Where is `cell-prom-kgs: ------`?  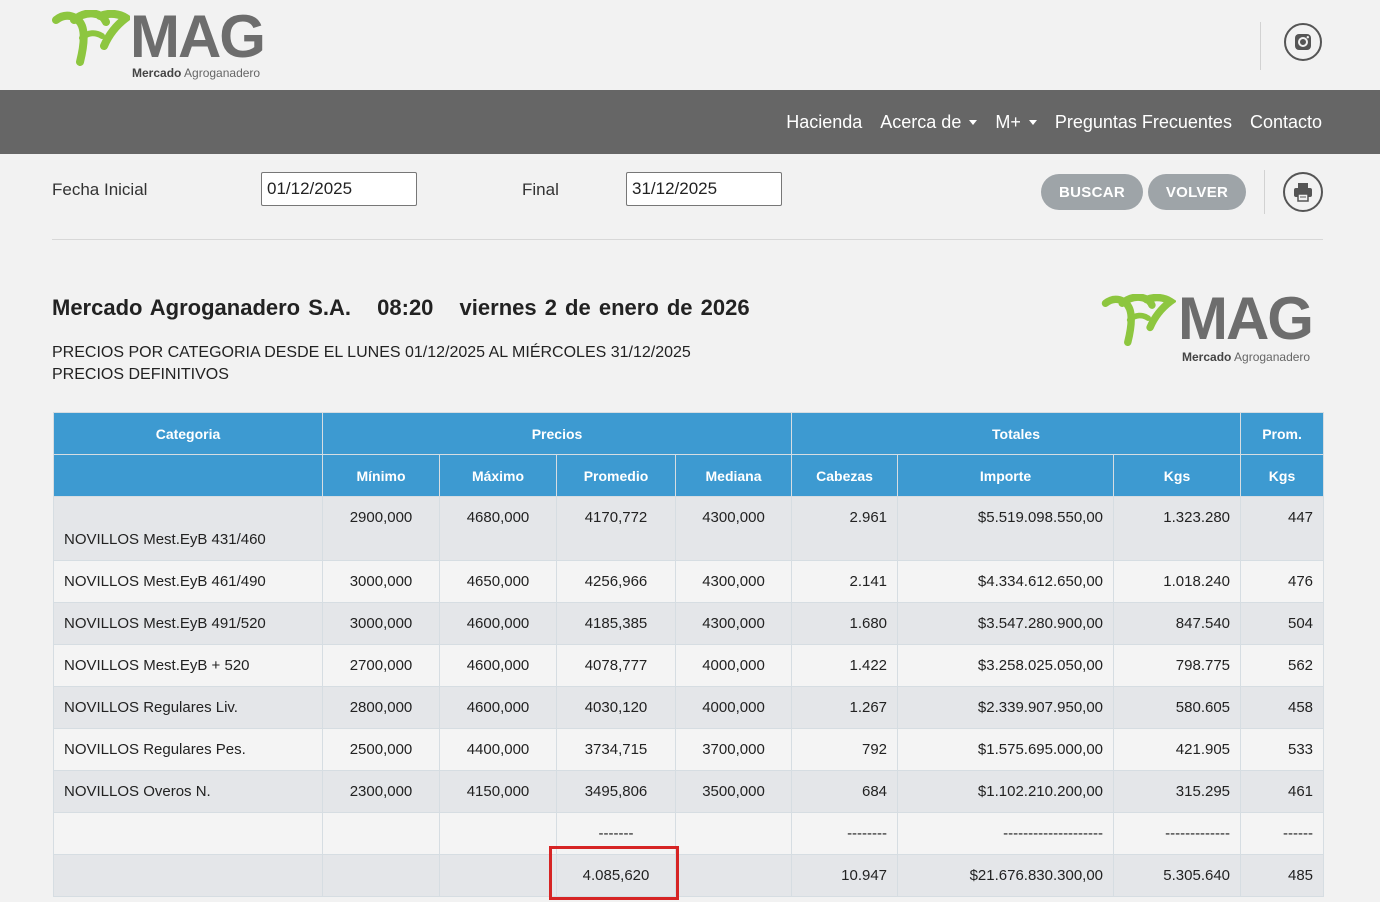 cell-prom-kgs: ------ is located at coordinates (1282, 833).